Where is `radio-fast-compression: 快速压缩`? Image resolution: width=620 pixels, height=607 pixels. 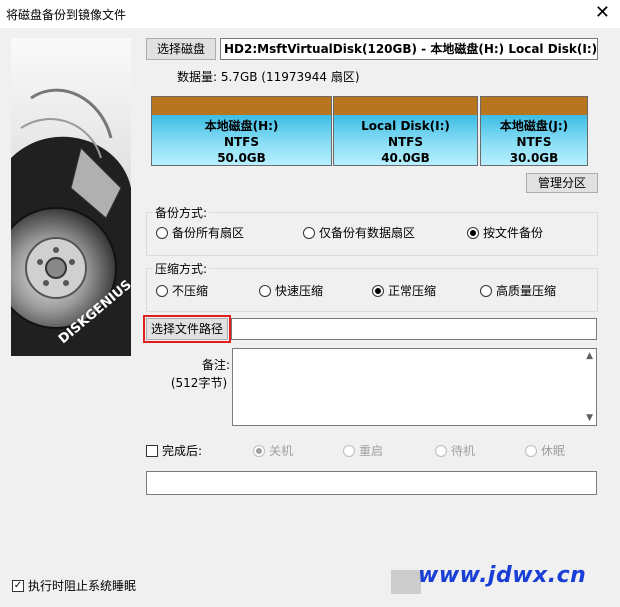 radio-fast-compression: 快速压缩 is located at coordinates (291, 290).